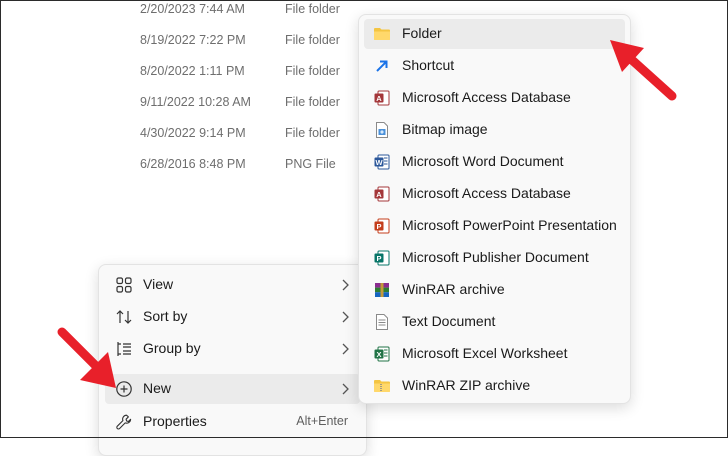  What do you see at coordinates (483, 161) in the screenshot?
I see `submenu-item-label: Microsoft Word Document` at bounding box center [483, 161].